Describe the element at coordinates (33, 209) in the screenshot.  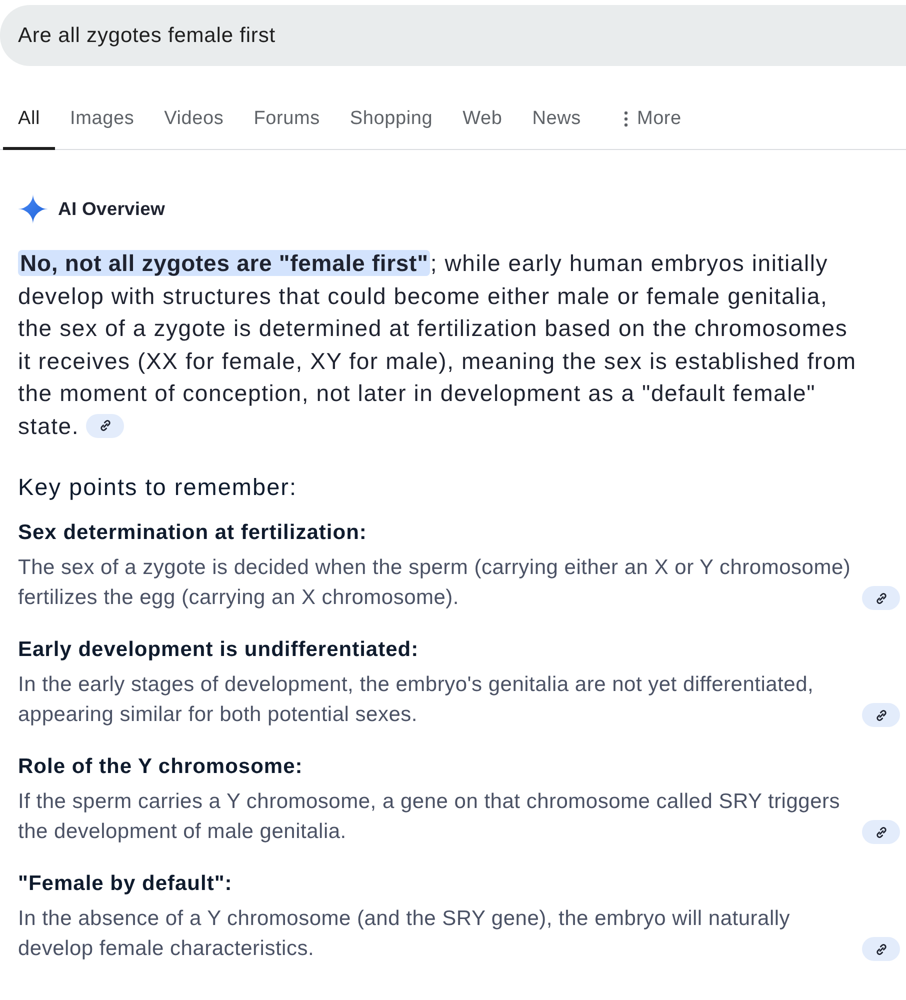
I see `sparkle-icon` at that location.